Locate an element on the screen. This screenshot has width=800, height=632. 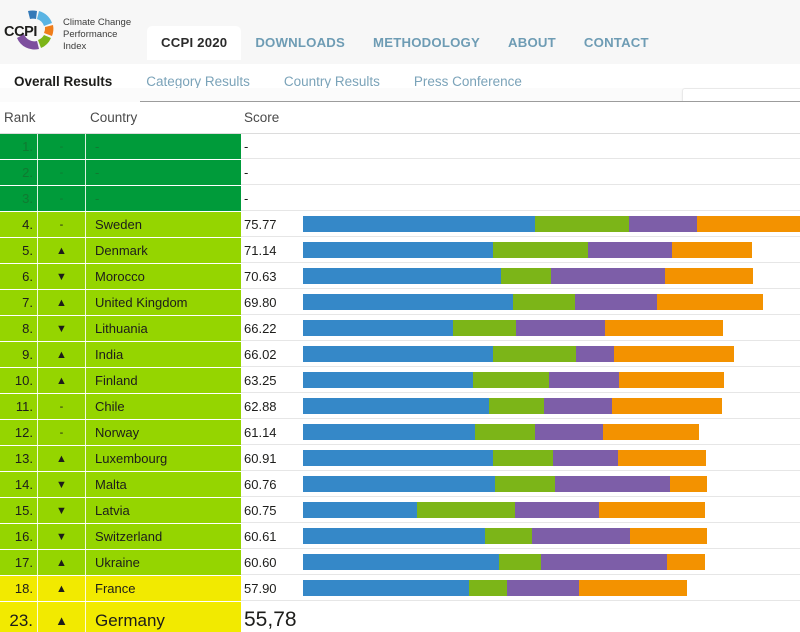
table-row: 2. - - - is located at coordinates (400, 173).